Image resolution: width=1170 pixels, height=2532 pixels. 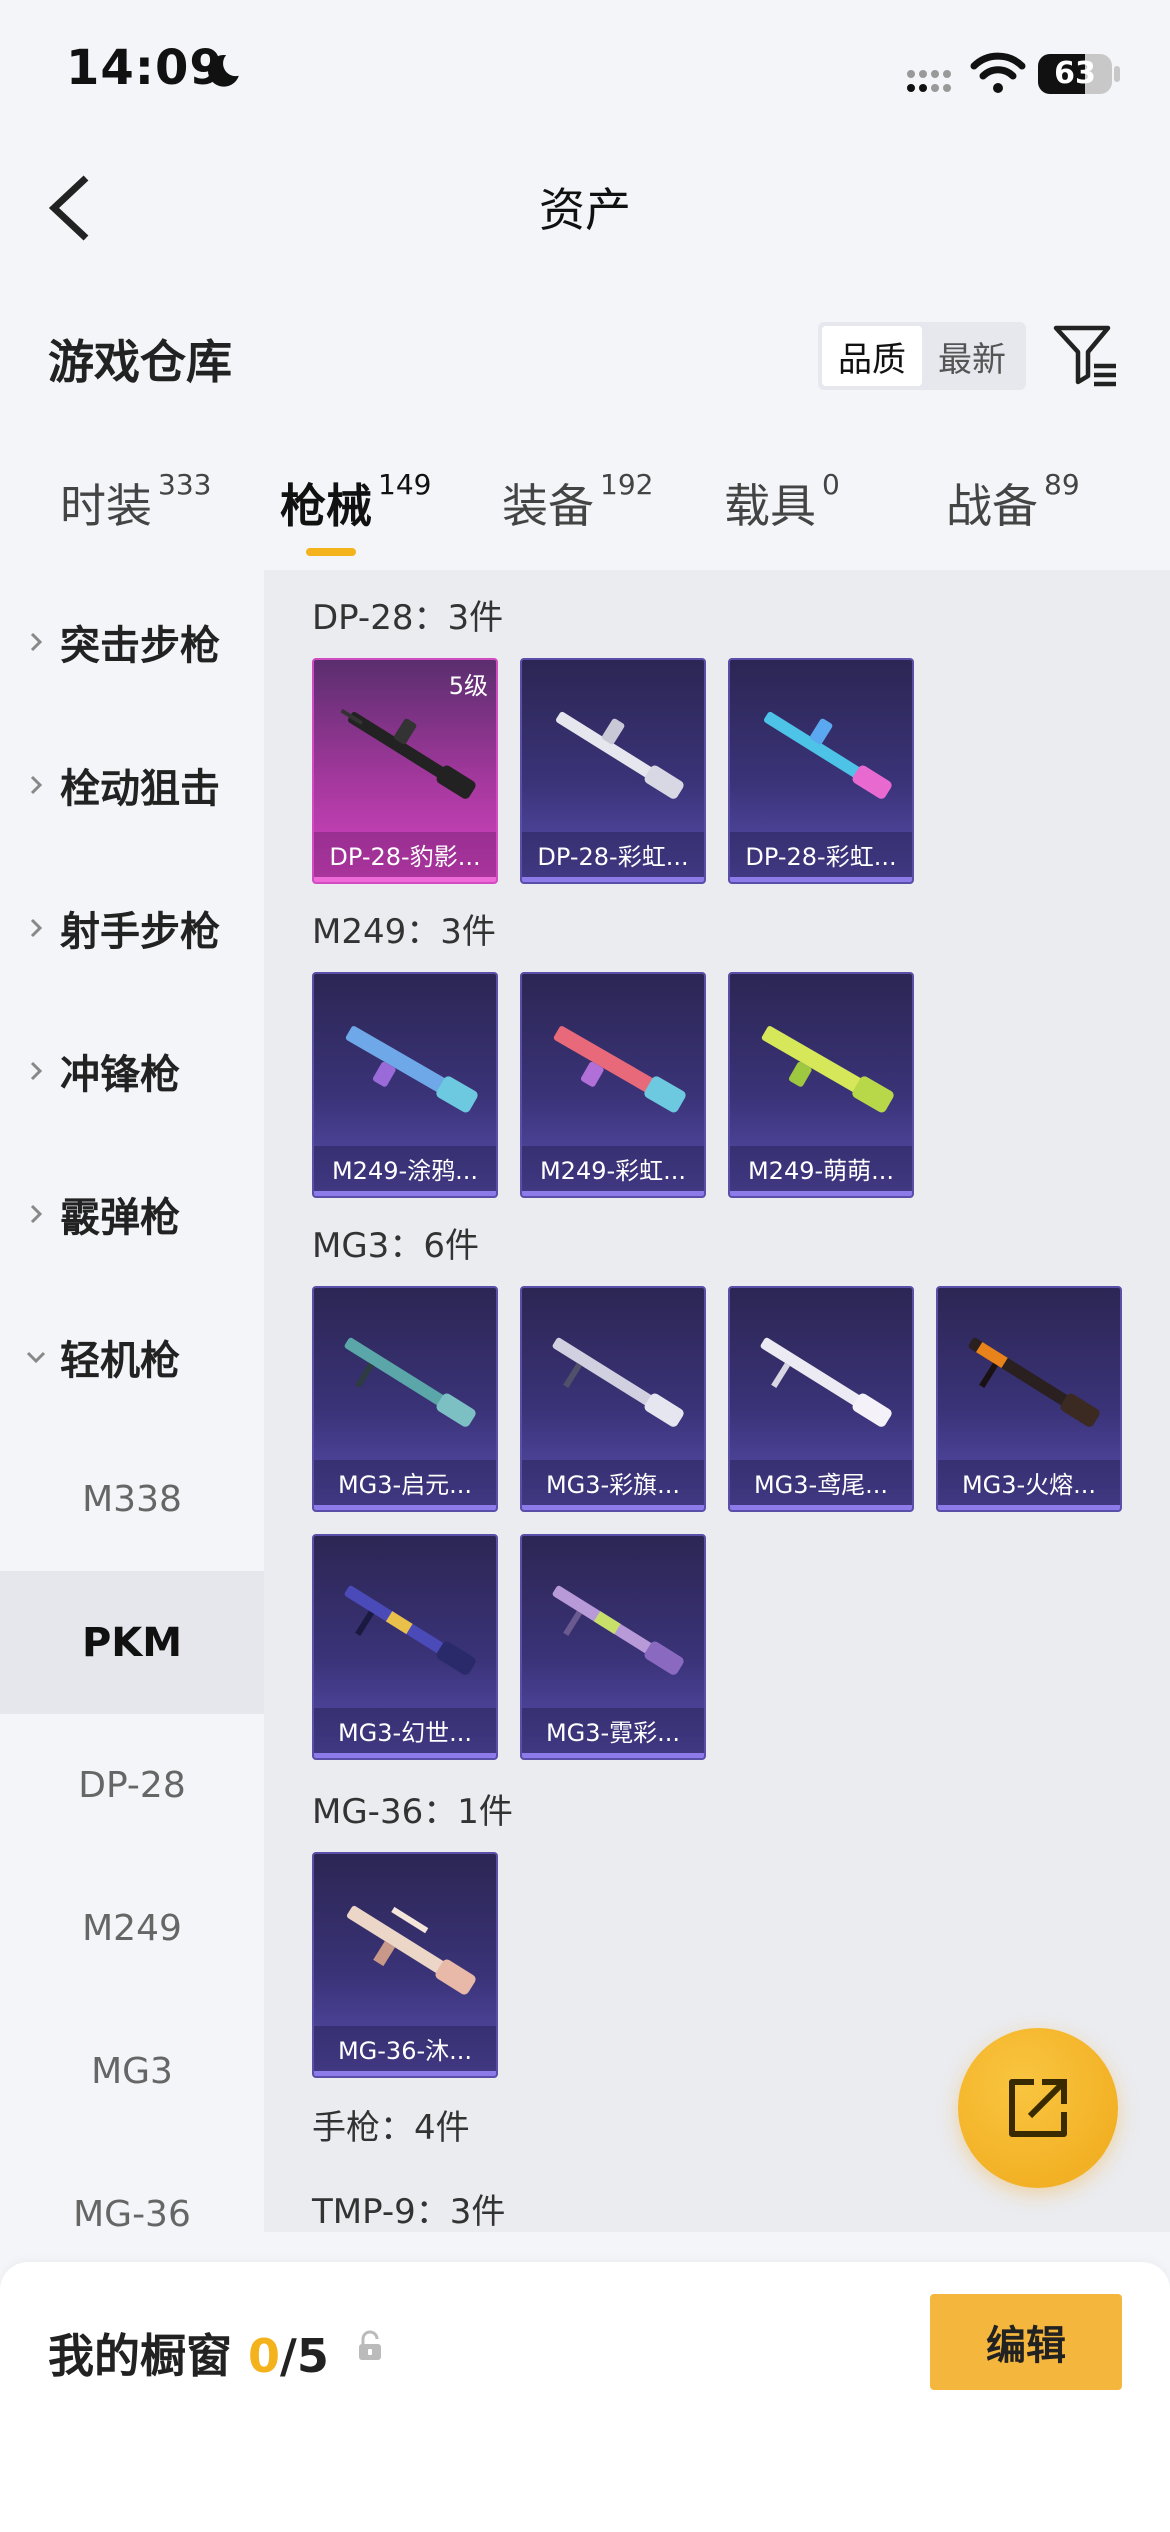 What do you see at coordinates (370, 2345) in the screenshot?
I see `lock-icon` at bounding box center [370, 2345].